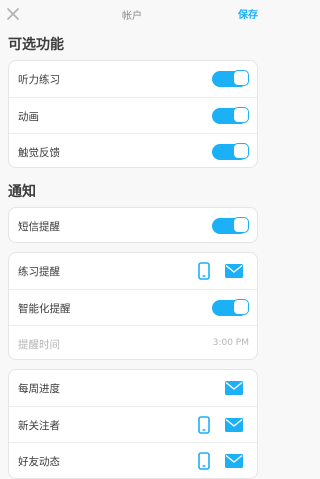  I want to click on sms-card: 短信提醒, so click(133, 225).